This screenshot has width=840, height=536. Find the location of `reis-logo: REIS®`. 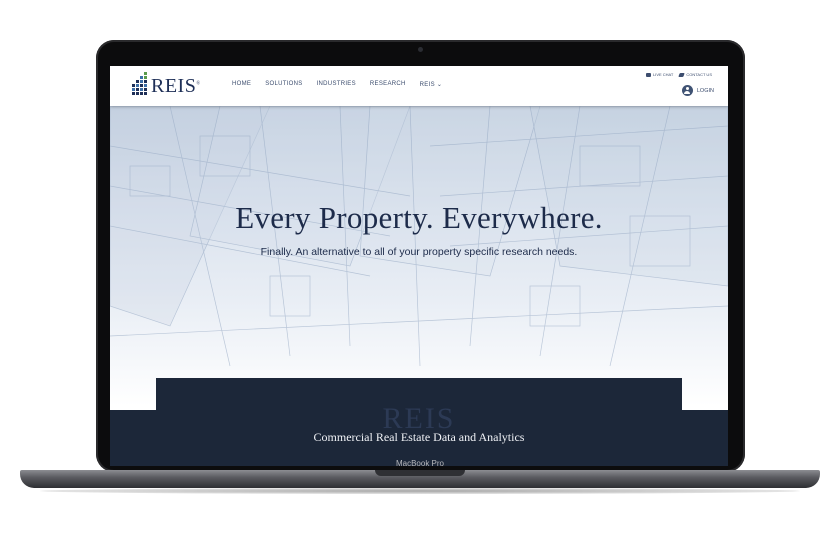

reis-logo: REIS® is located at coordinates (166, 86).